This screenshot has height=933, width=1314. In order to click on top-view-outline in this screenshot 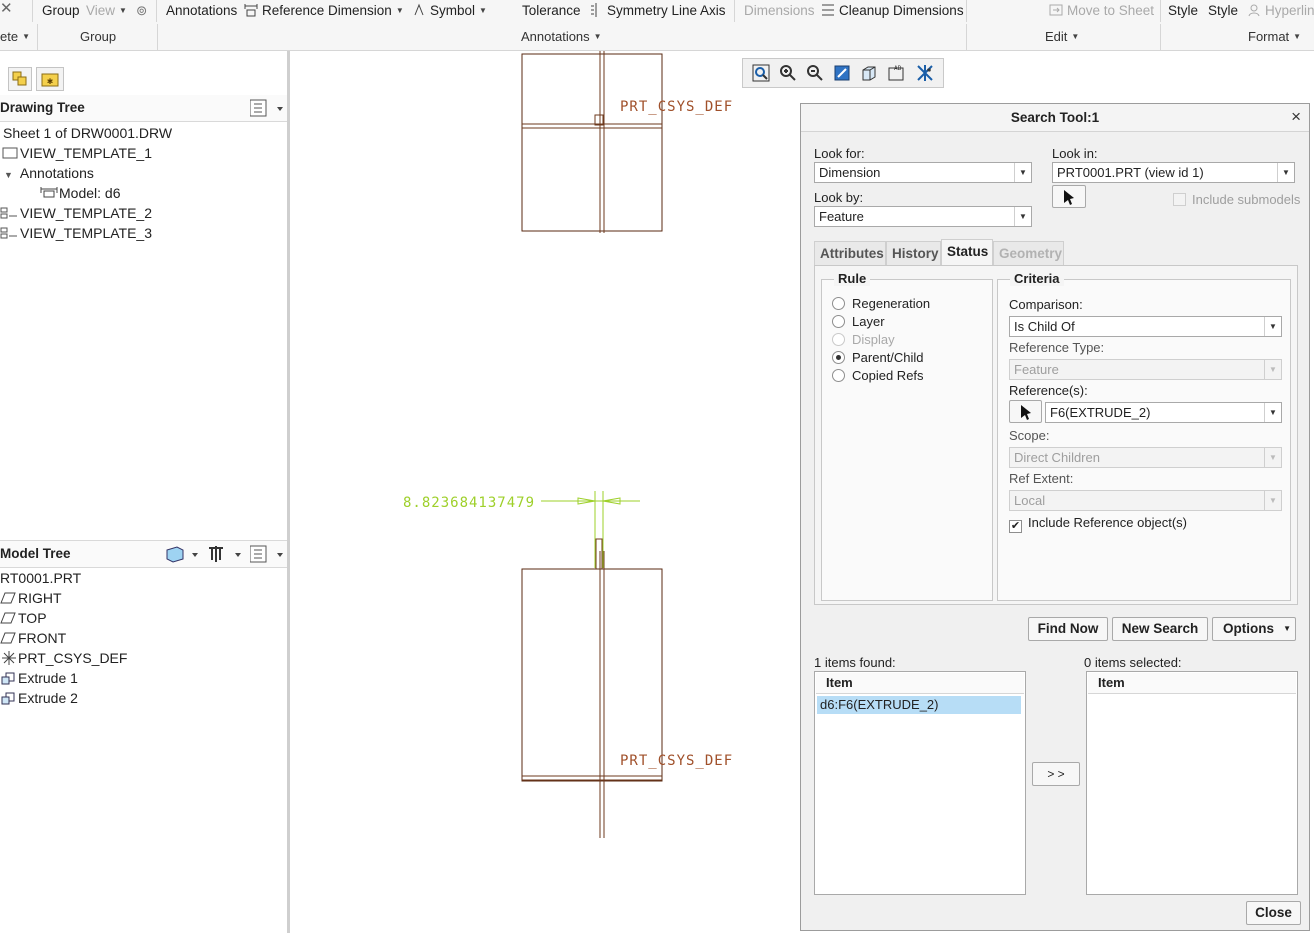, I will do `click(592, 142)`.